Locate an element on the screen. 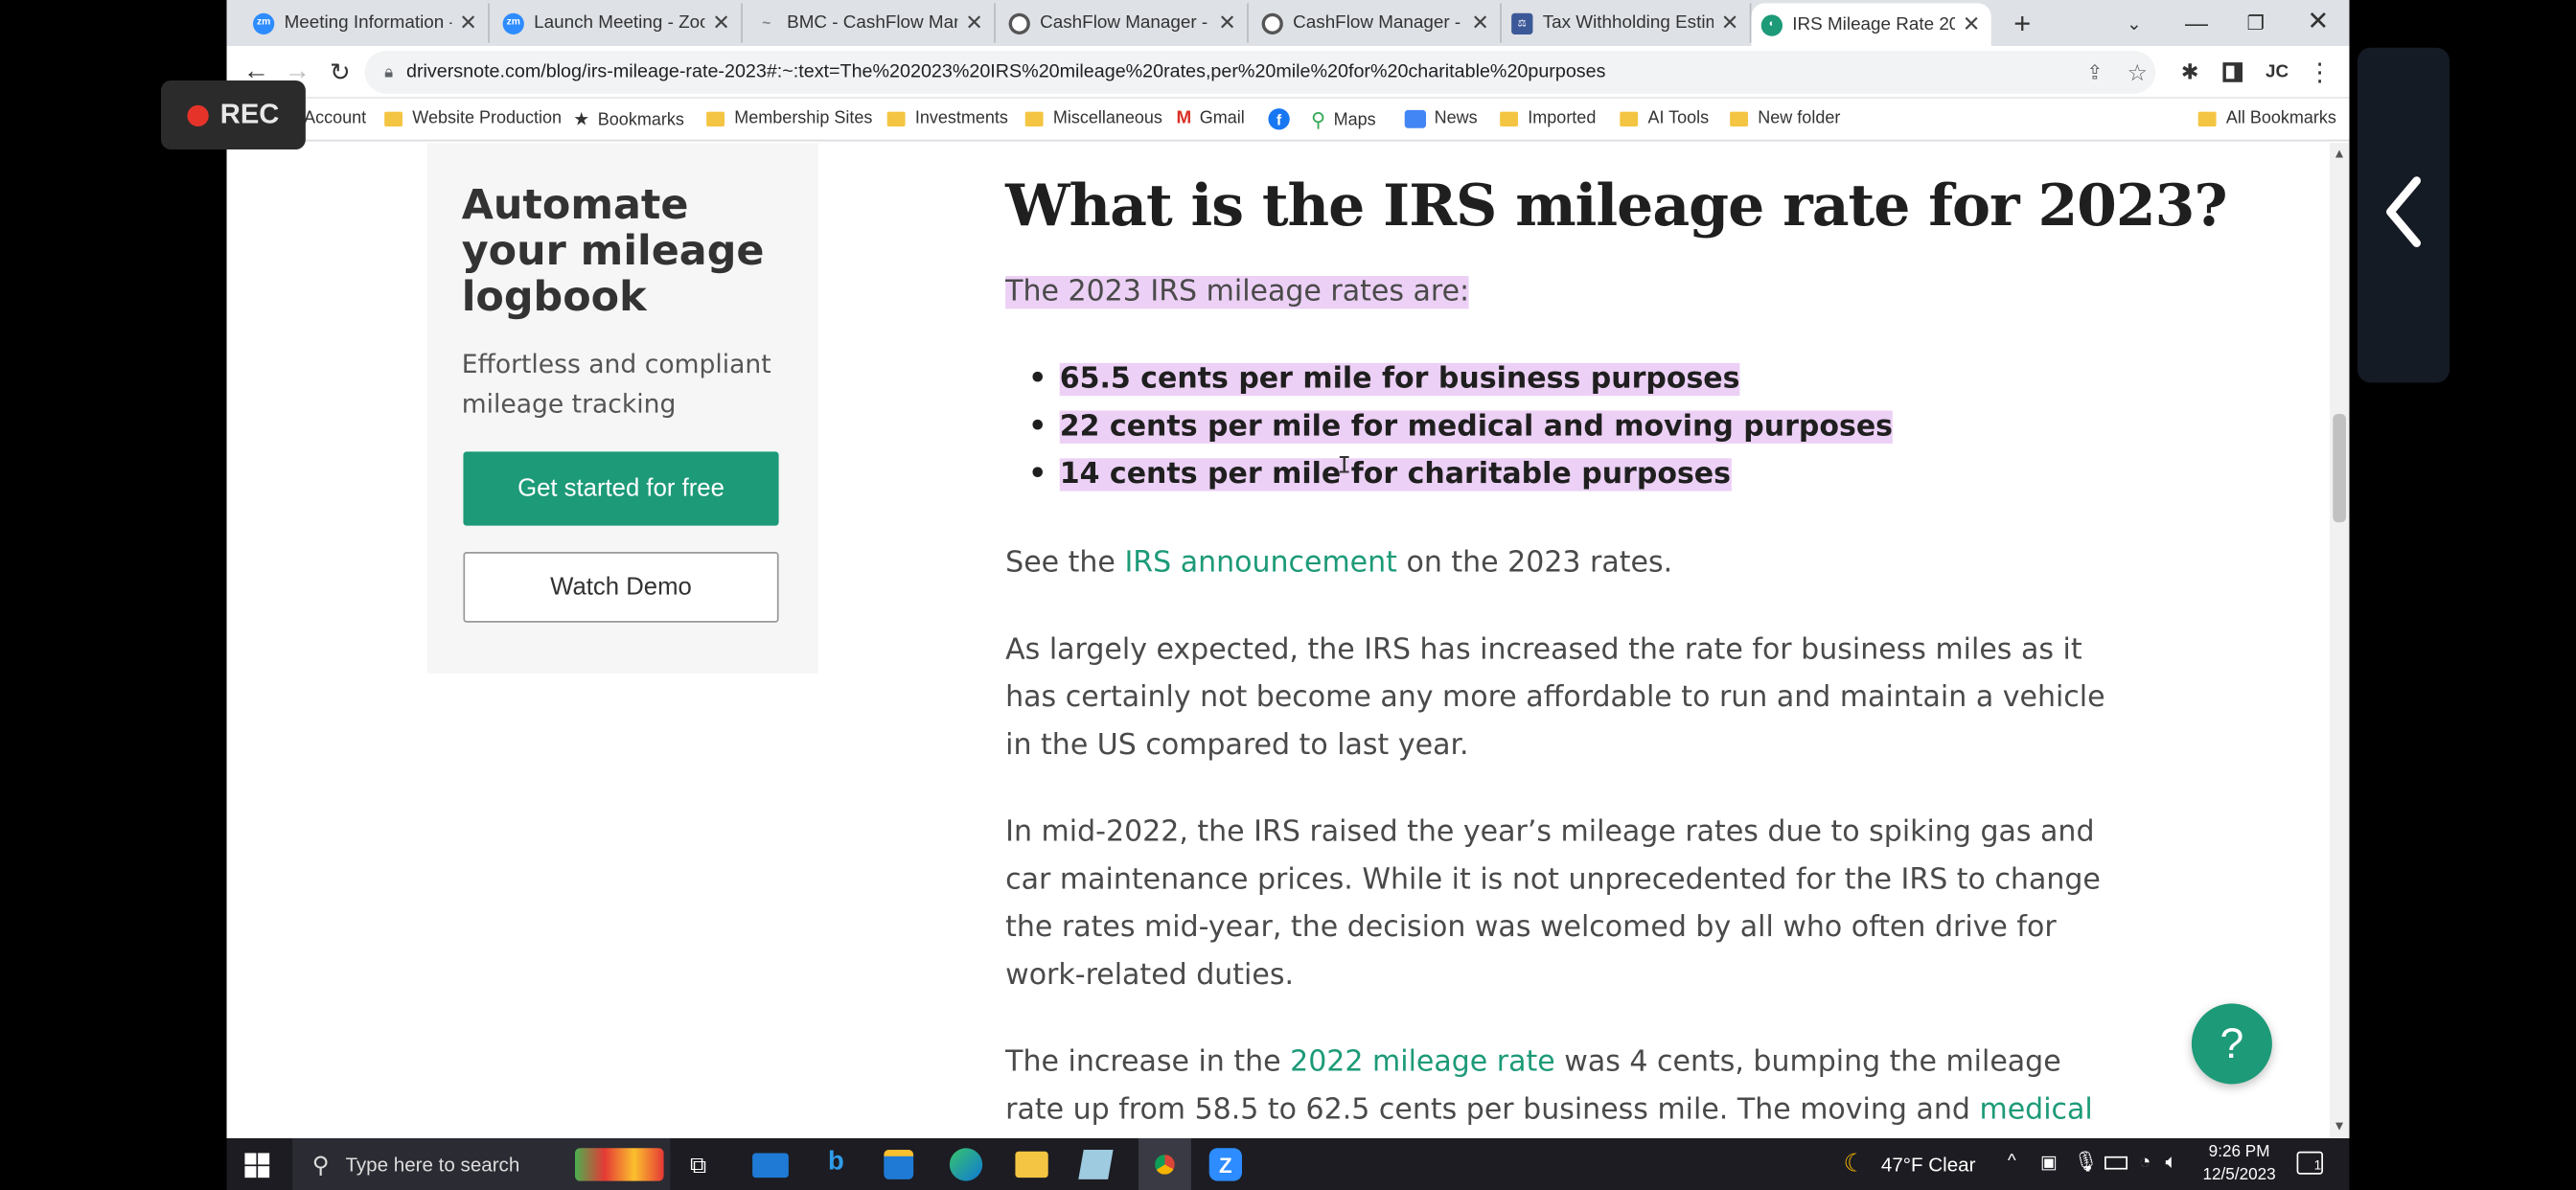 Image resolution: width=2576 pixels, height=1190 pixels. bing-icon: b is located at coordinates (836, 1163).